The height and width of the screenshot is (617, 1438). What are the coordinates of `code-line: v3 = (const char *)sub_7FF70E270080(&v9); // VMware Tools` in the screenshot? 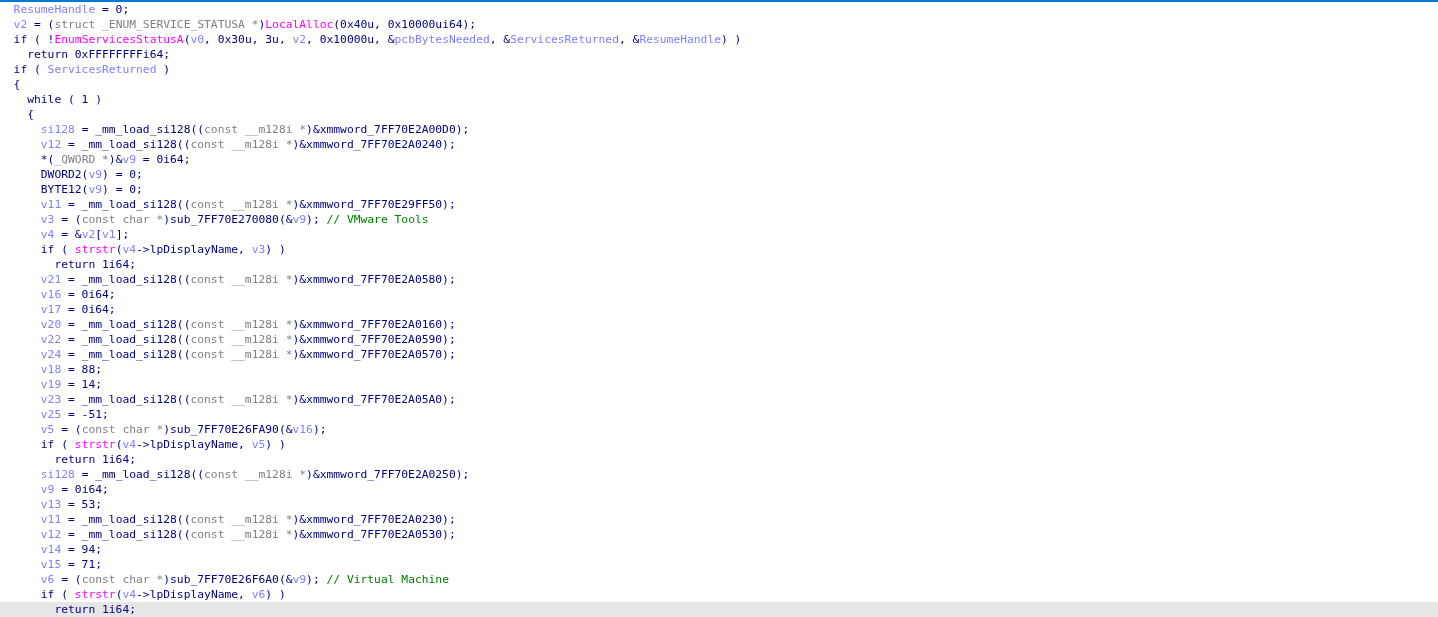 It's located at (234, 219).